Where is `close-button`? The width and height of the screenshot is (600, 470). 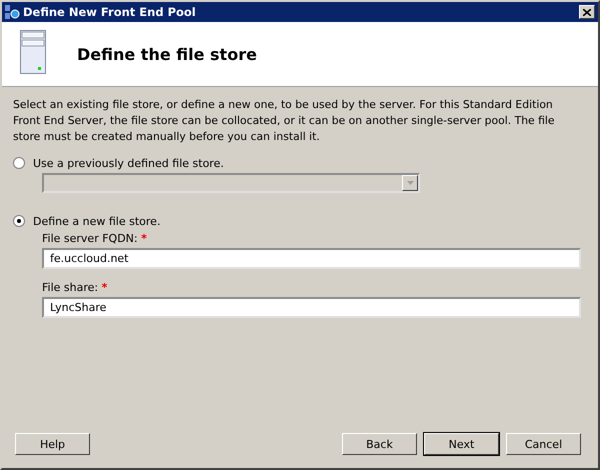
close-button is located at coordinates (587, 12).